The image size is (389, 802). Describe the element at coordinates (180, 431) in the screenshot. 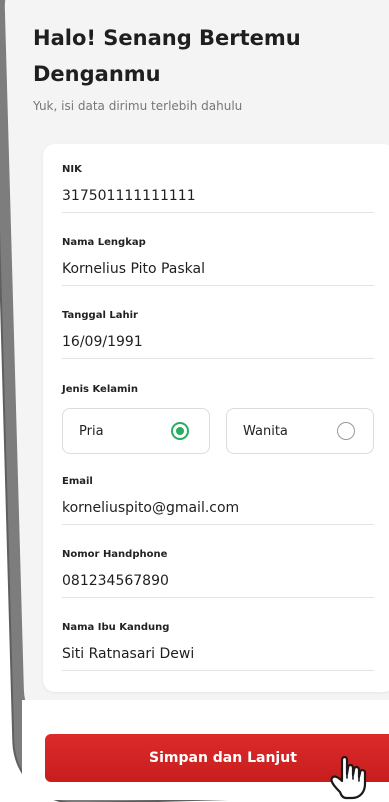

I see `radio-checked-icon` at that location.